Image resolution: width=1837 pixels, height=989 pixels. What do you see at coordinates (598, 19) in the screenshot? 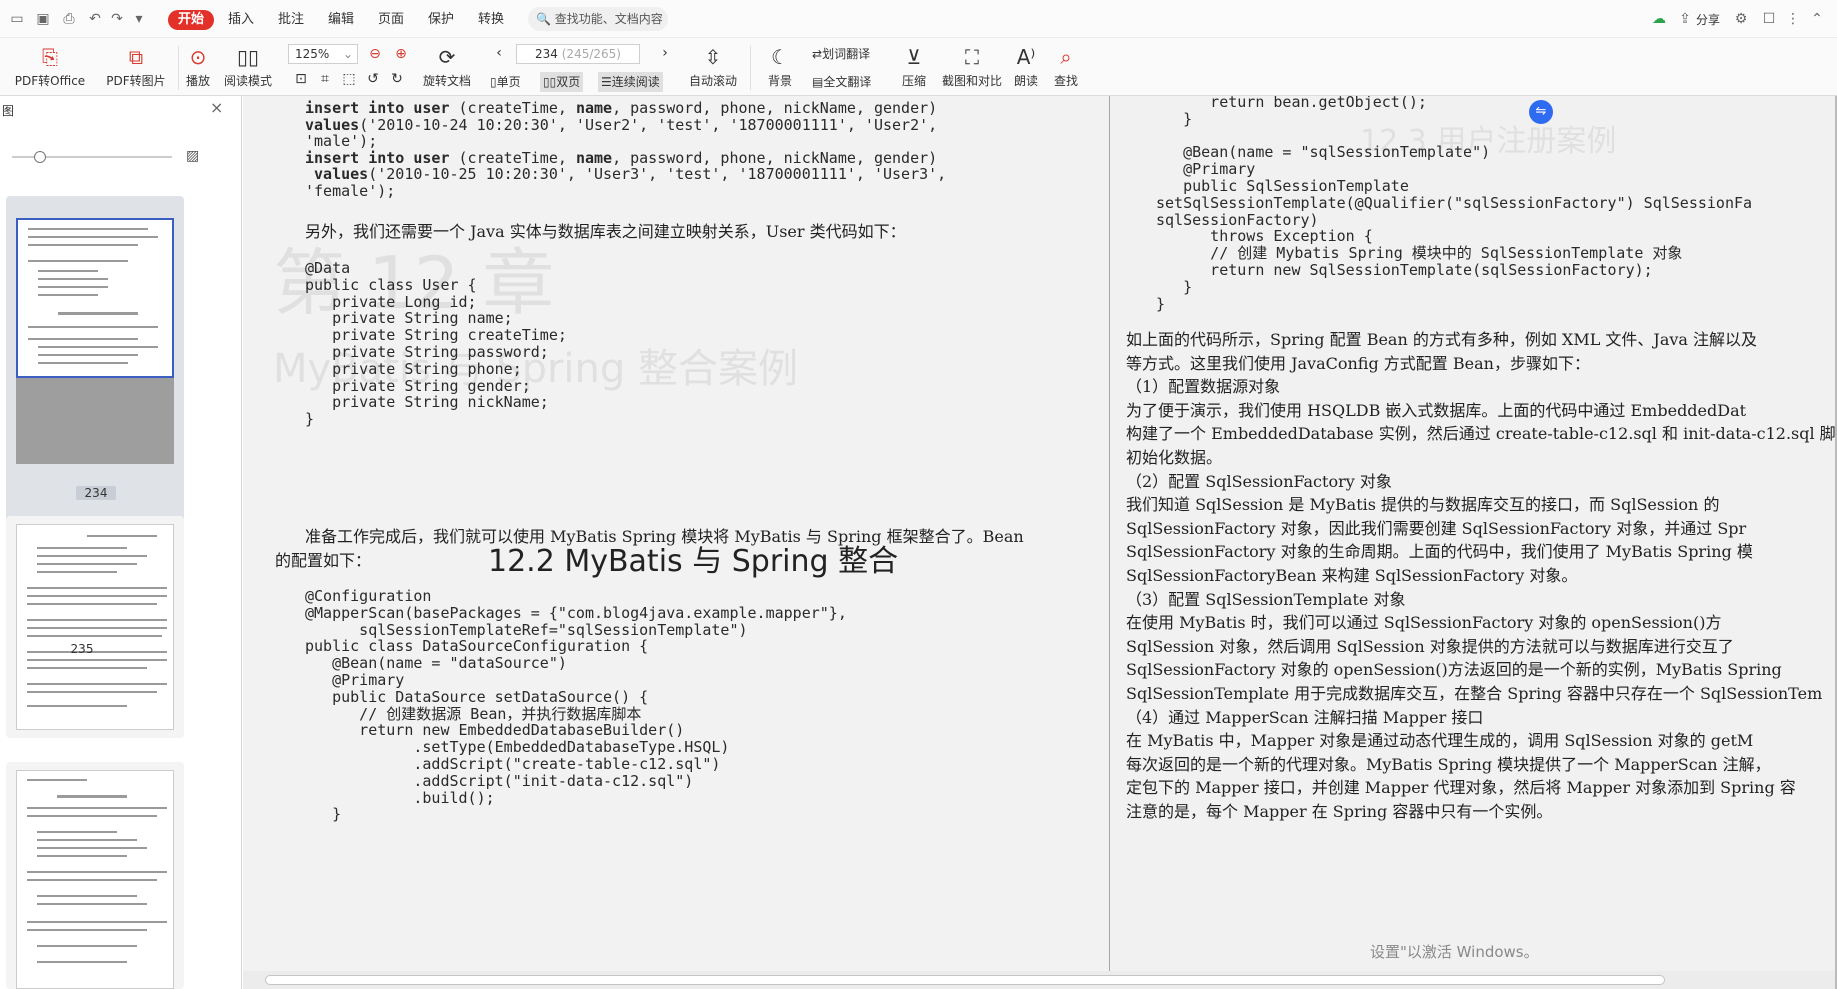
I see `function-search: 🔍 查找功能、文档内容` at bounding box center [598, 19].